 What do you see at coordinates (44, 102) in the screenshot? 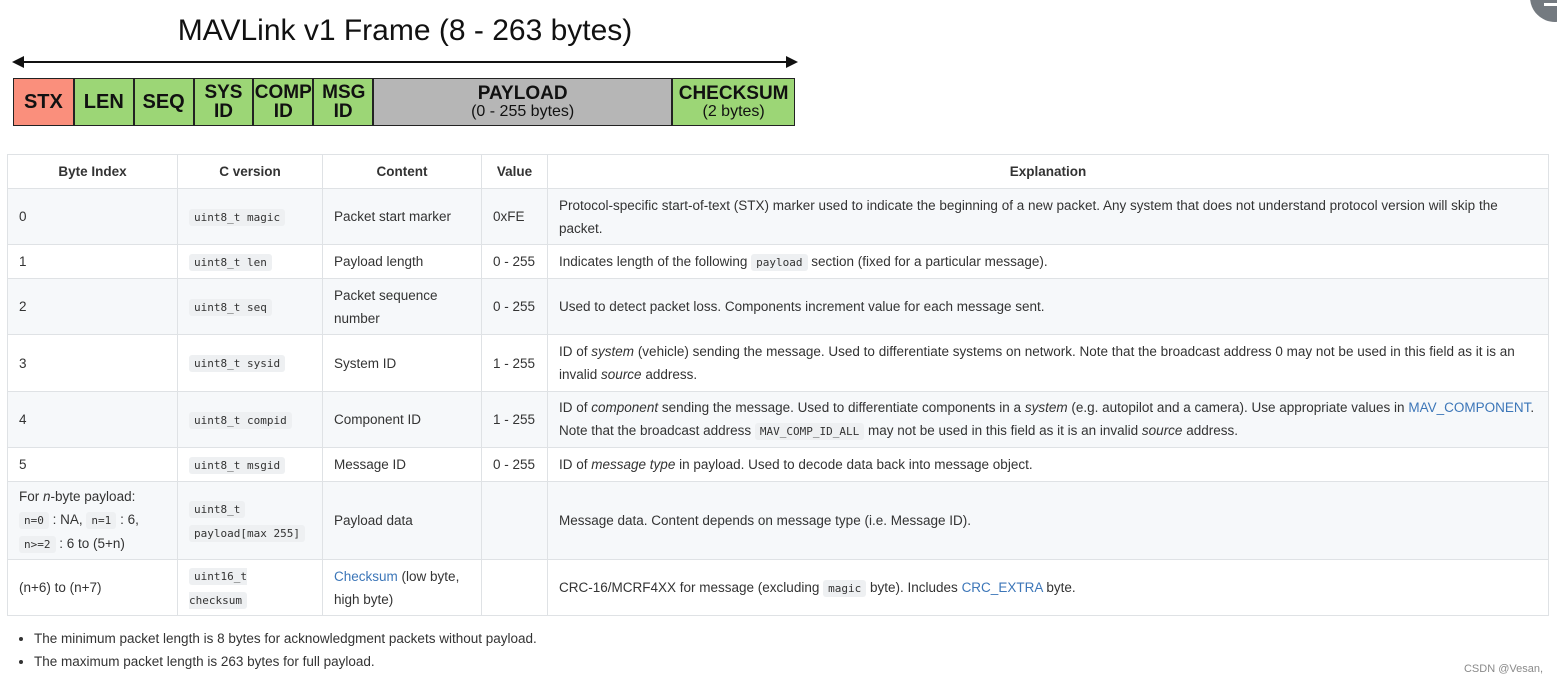
I see `field-stx: STX` at bounding box center [44, 102].